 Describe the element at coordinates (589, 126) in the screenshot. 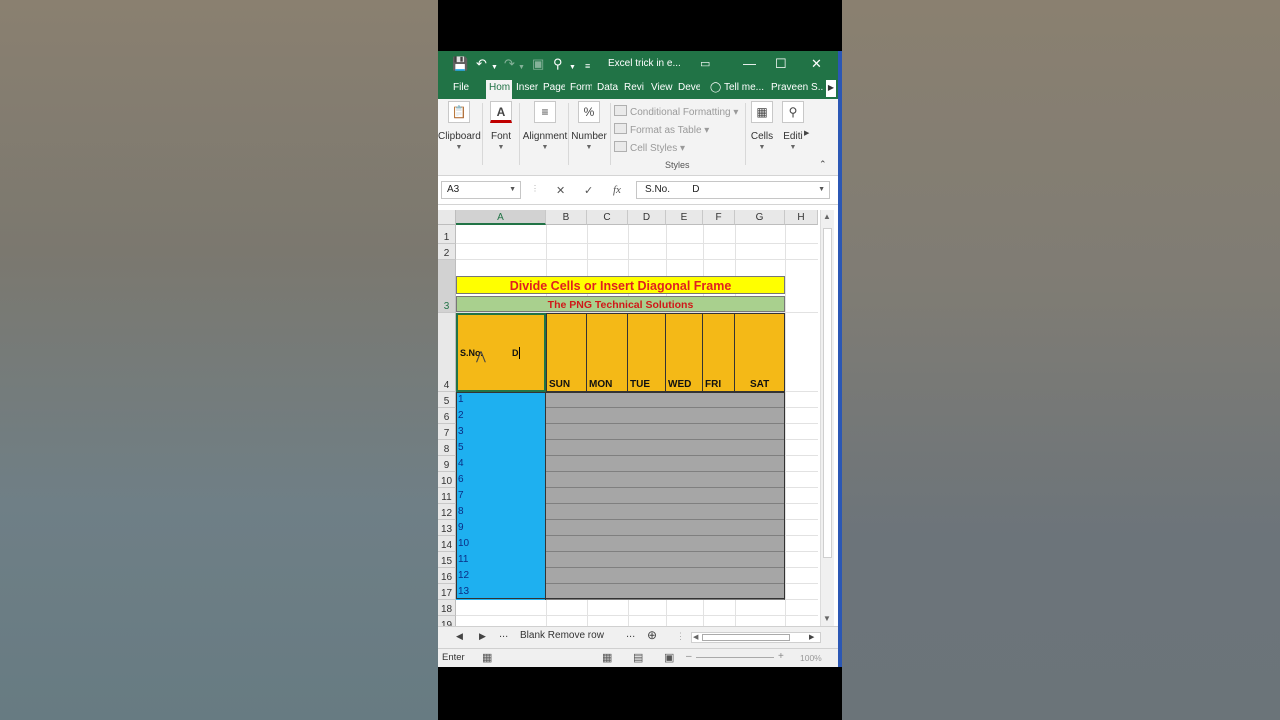

I see `number-group: % Number ▼` at that location.